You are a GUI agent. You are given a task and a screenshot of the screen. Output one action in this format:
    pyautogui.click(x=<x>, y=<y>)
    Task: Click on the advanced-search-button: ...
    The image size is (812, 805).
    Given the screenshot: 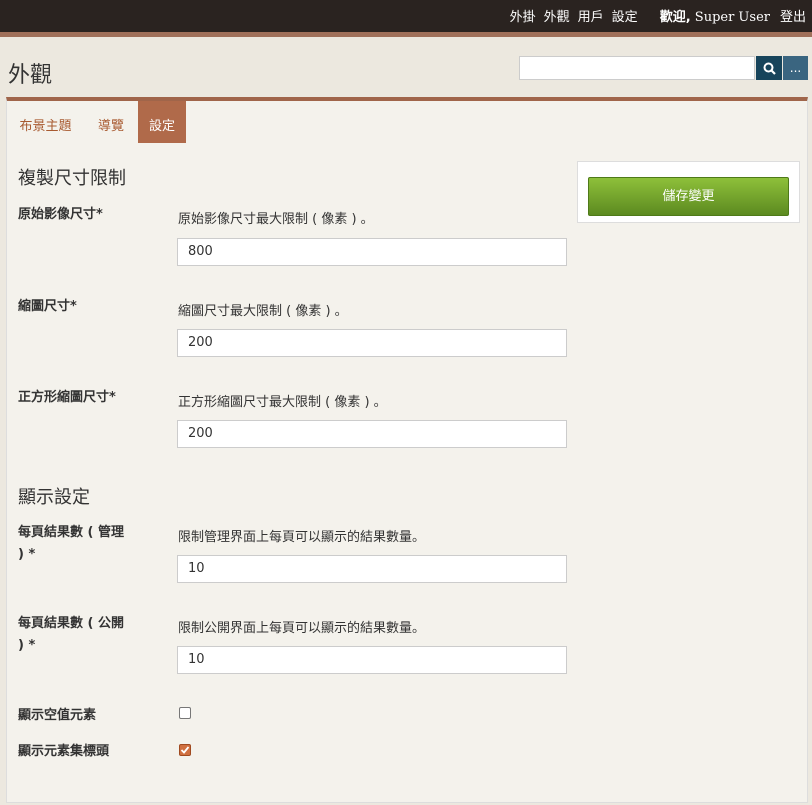 What is the action you would take?
    pyautogui.click(x=795, y=68)
    